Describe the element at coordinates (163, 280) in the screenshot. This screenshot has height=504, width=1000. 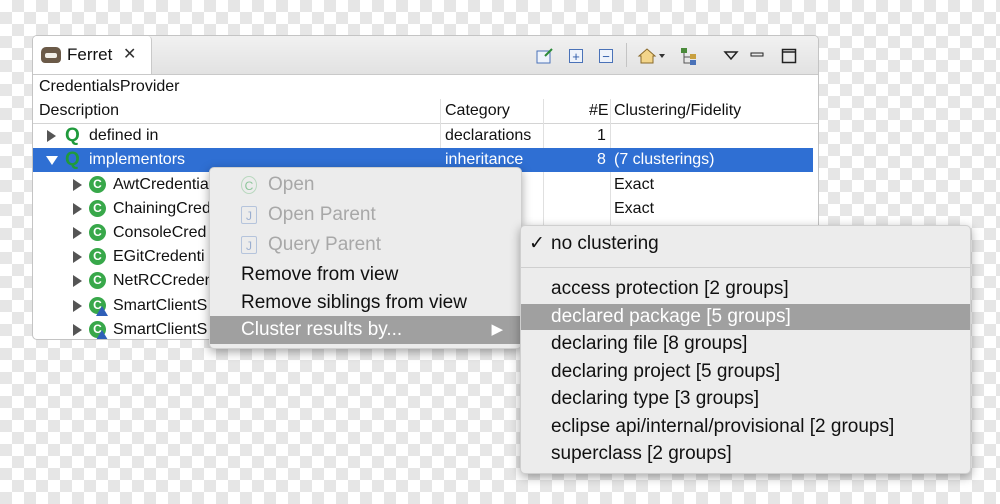
I see `row-label: NetRCCreden` at that location.